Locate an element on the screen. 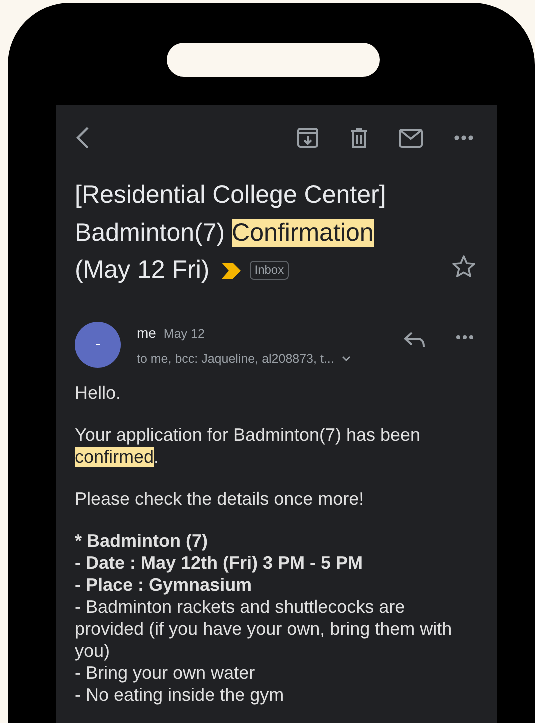 The height and width of the screenshot is (723, 535). chevron-down-icon is located at coordinates (347, 359).